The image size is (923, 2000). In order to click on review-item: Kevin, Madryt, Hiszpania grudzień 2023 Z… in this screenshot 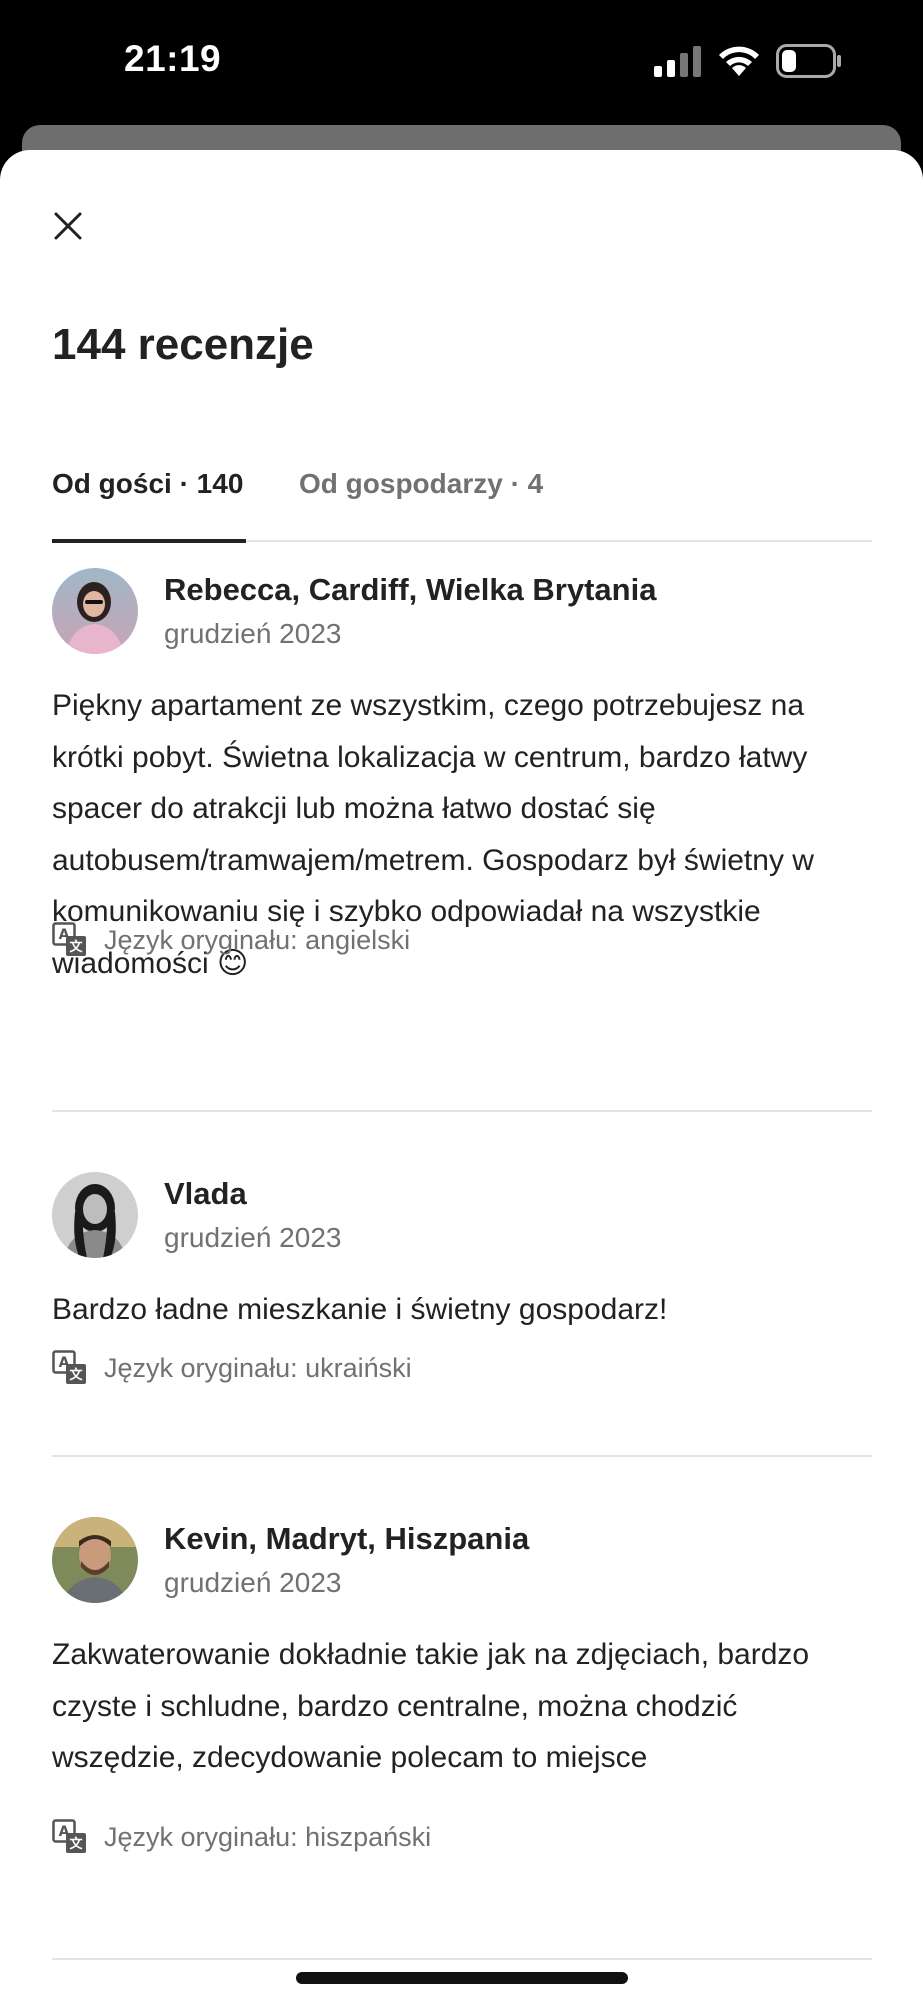, I will do `click(462, 1685)`.